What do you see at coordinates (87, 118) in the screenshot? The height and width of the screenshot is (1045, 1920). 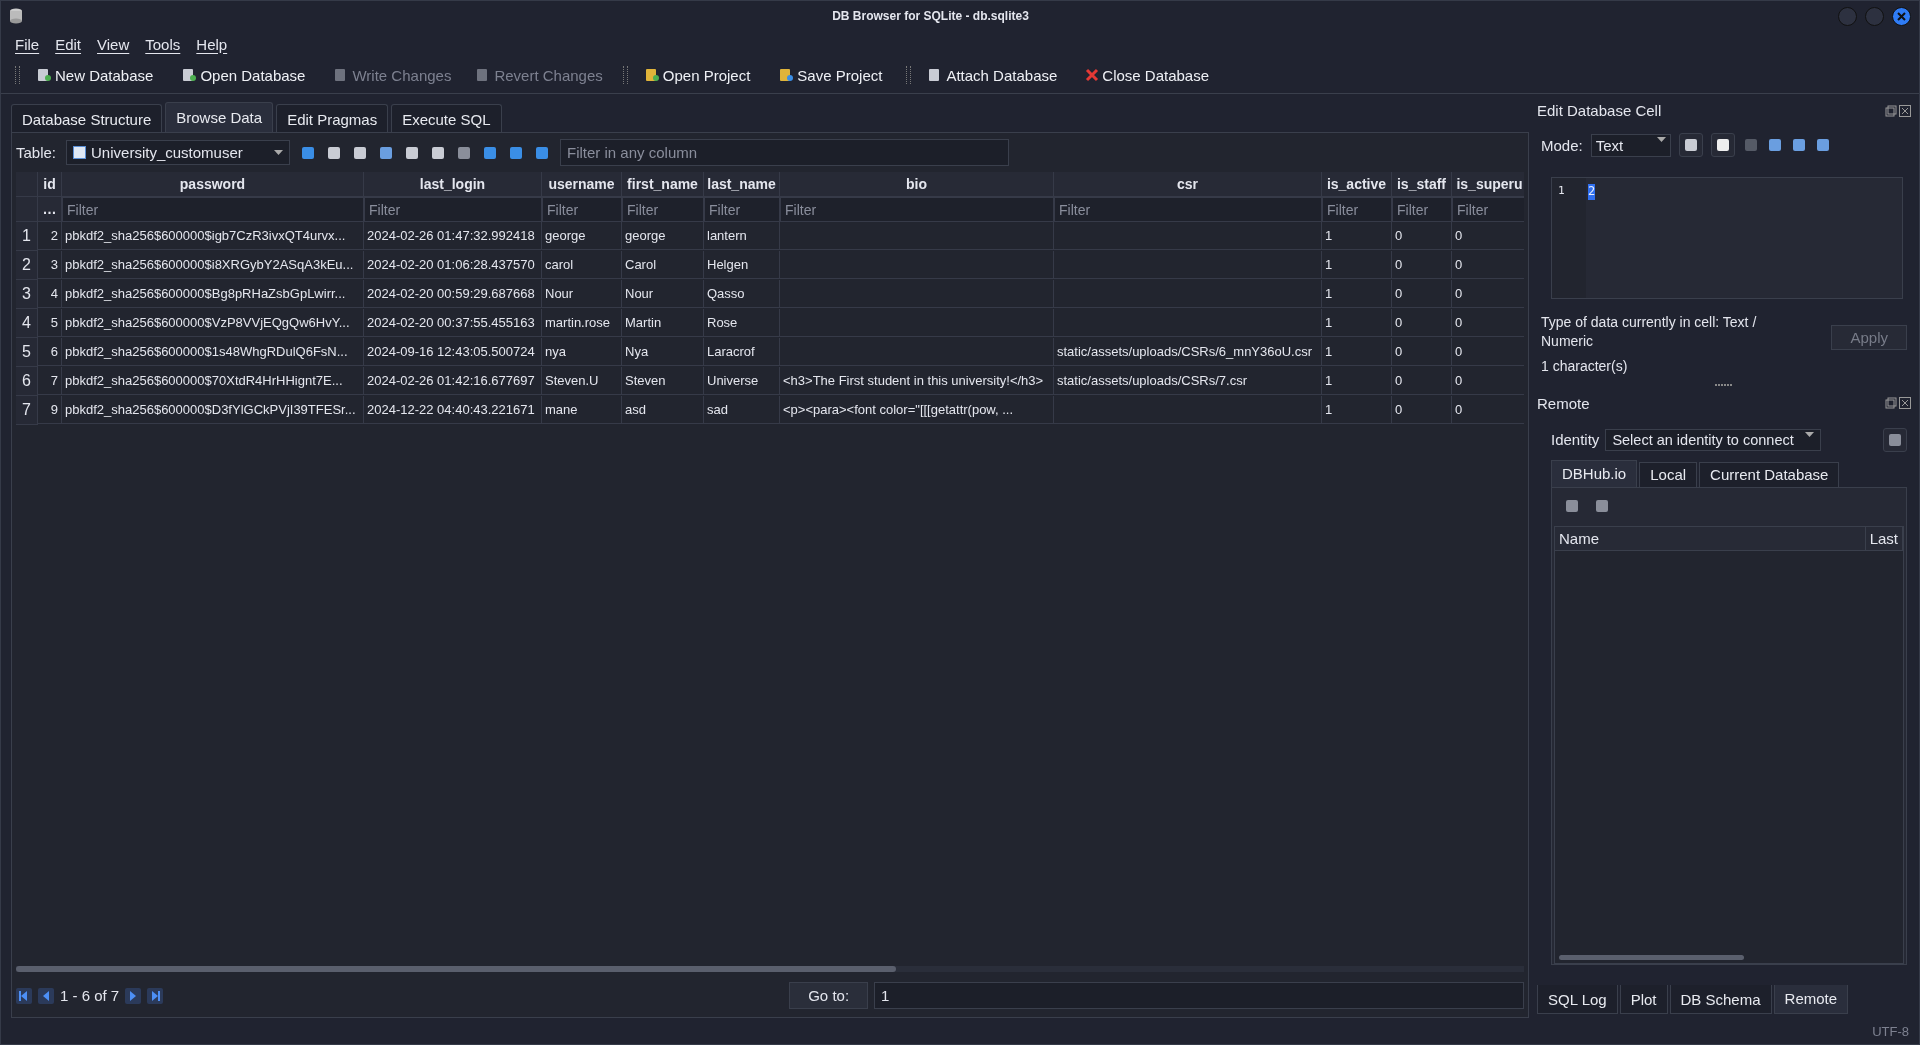 I see `tab: Database Structure` at bounding box center [87, 118].